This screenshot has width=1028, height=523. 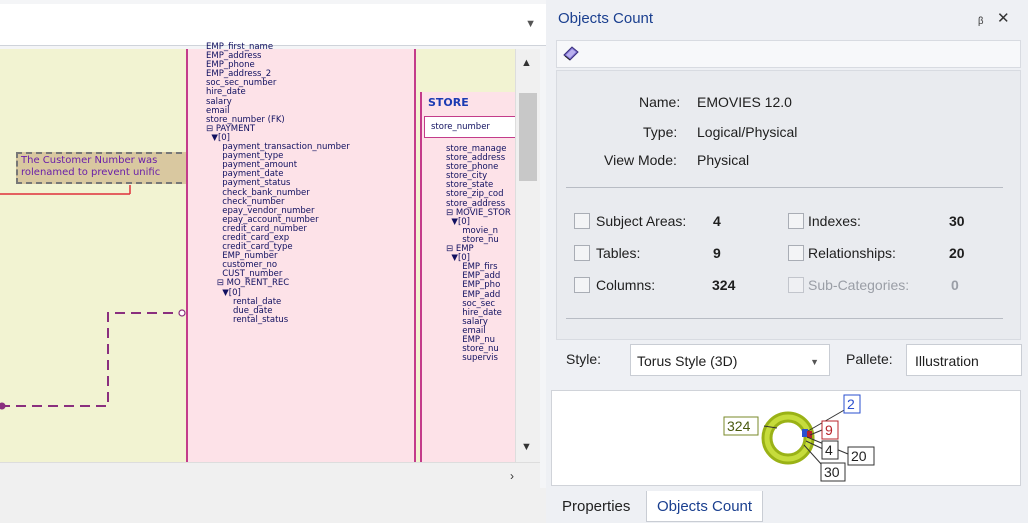 What do you see at coordinates (852, 253) in the screenshot?
I see `relationships-label: Relationships:` at bounding box center [852, 253].